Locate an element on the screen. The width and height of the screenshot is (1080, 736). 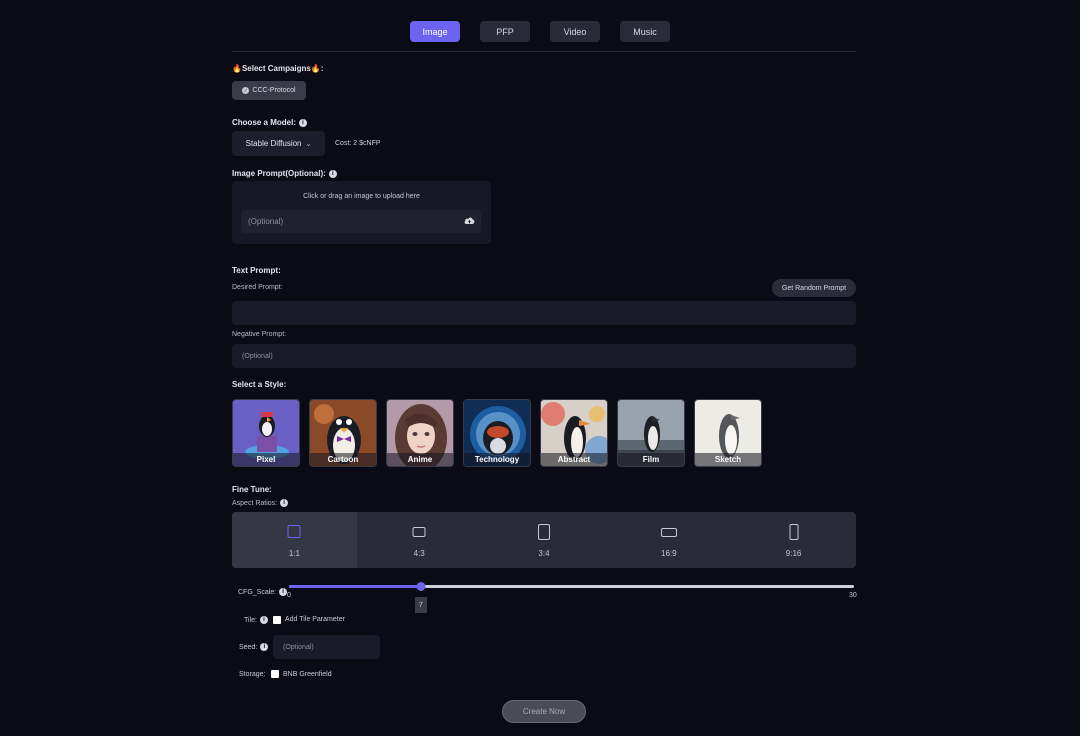
cfg-max: 30 is located at coordinates (853, 595).